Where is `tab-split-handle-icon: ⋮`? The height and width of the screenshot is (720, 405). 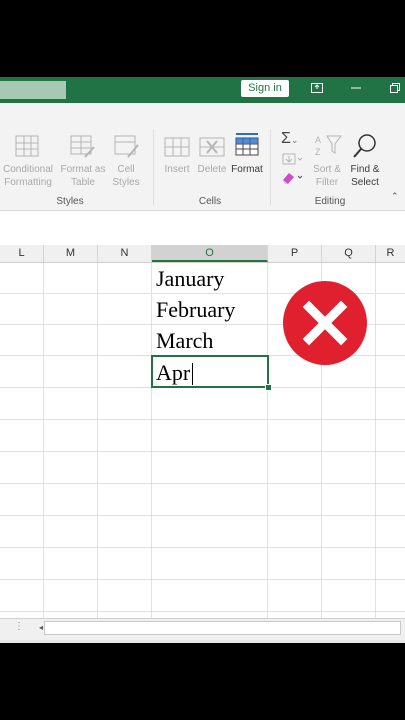
tab-split-handle-icon: ⋮ is located at coordinates (19, 626).